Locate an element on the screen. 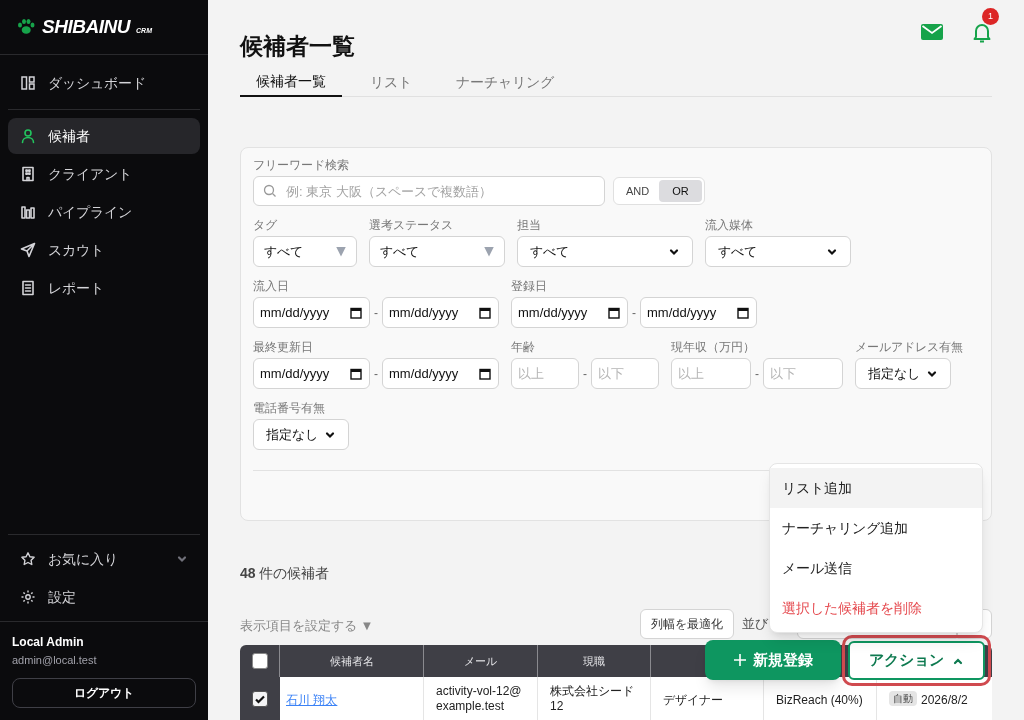  table-cell: 株式会社シード 12 is located at coordinates (592, 698).